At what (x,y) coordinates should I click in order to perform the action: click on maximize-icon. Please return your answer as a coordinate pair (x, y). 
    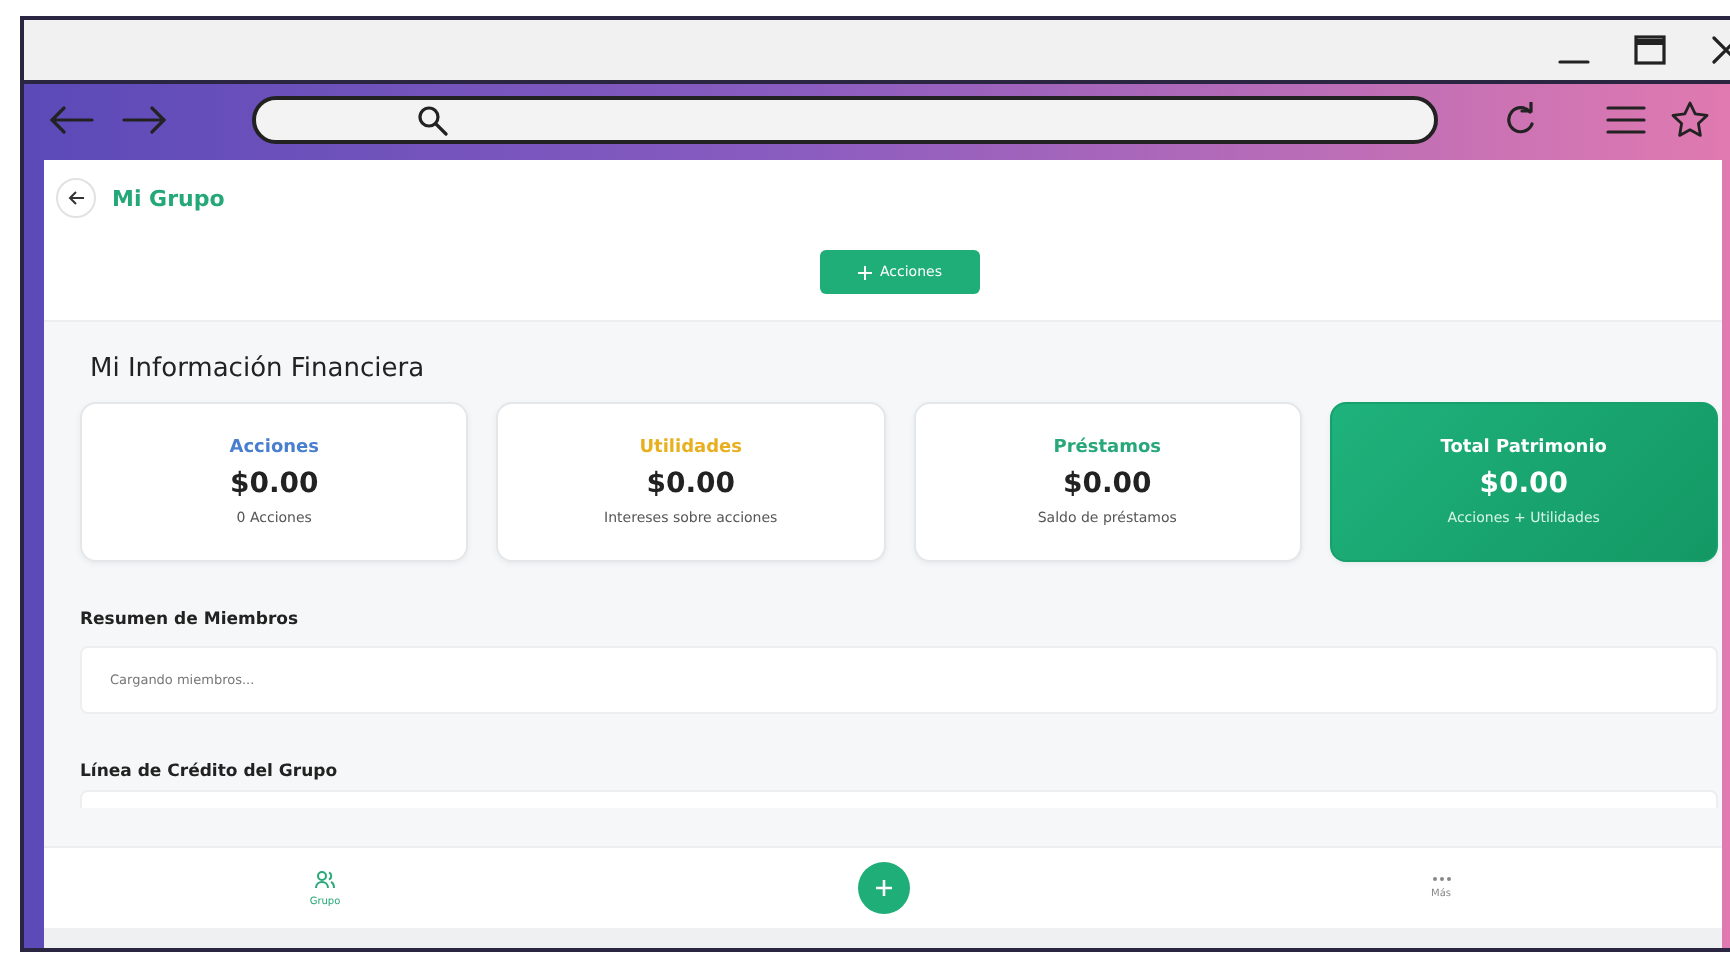
    Looking at the image, I should click on (1650, 50).